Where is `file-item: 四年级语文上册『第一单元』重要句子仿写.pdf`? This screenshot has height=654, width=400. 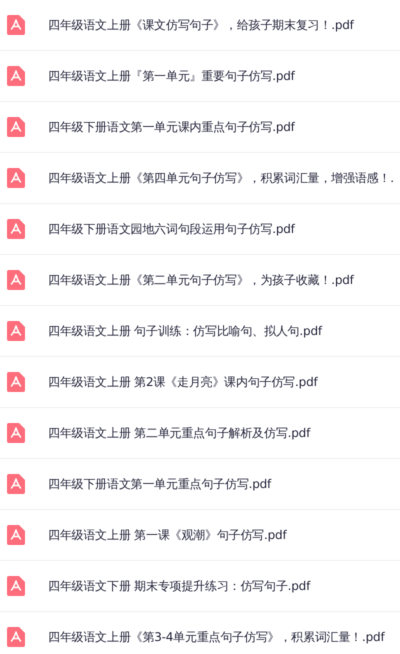
file-item: 四年级语文上册『第一单元』重要句子仿写.pdf is located at coordinates (200, 76).